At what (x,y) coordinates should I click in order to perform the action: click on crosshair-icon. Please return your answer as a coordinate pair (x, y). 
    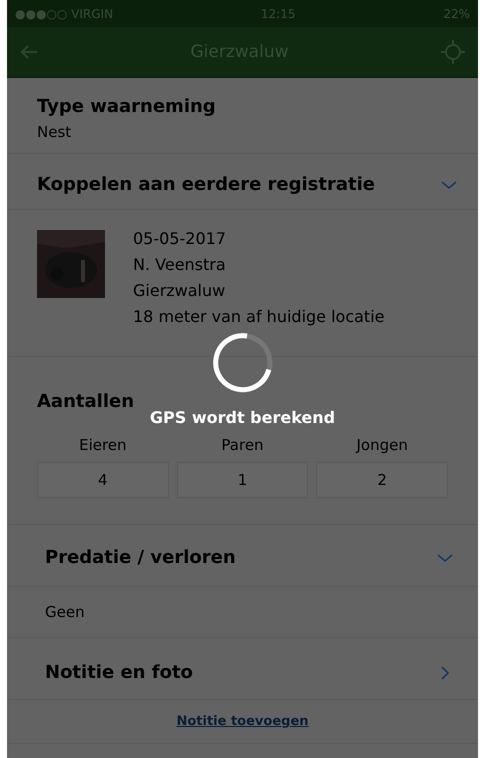
    Looking at the image, I should click on (453, 52).